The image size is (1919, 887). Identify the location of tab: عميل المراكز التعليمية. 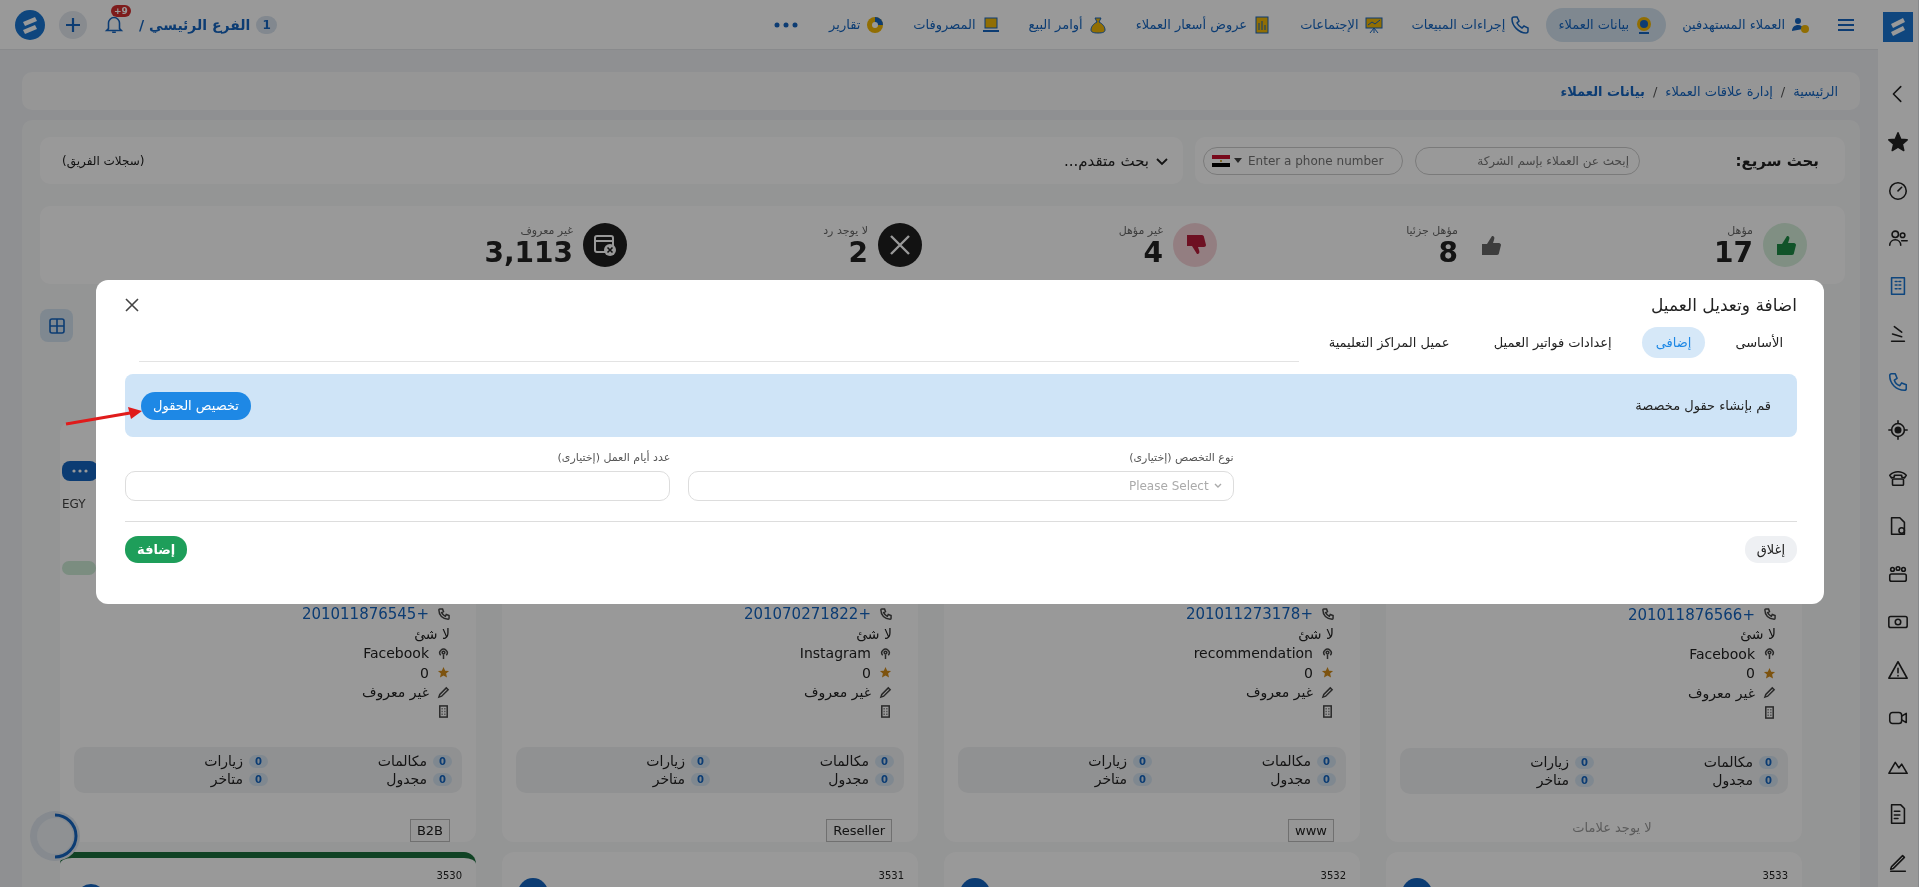
(1389, 342).